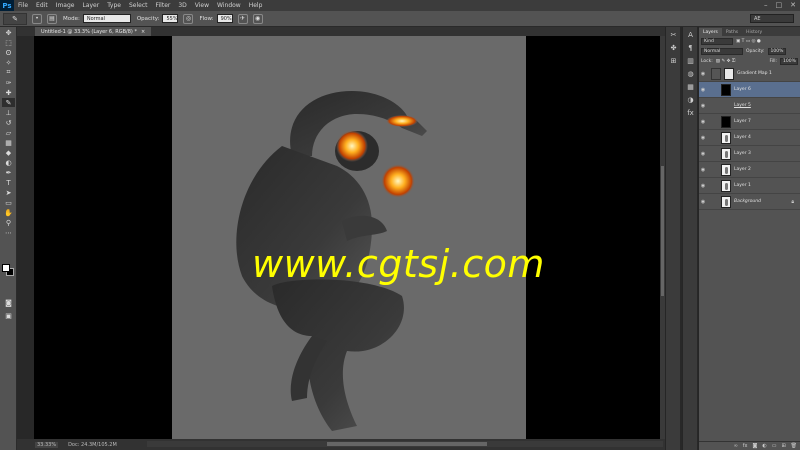  Describe the element at coordinates (163, 5) in the screenshot. I see `menu-filter: Filter` at that location.